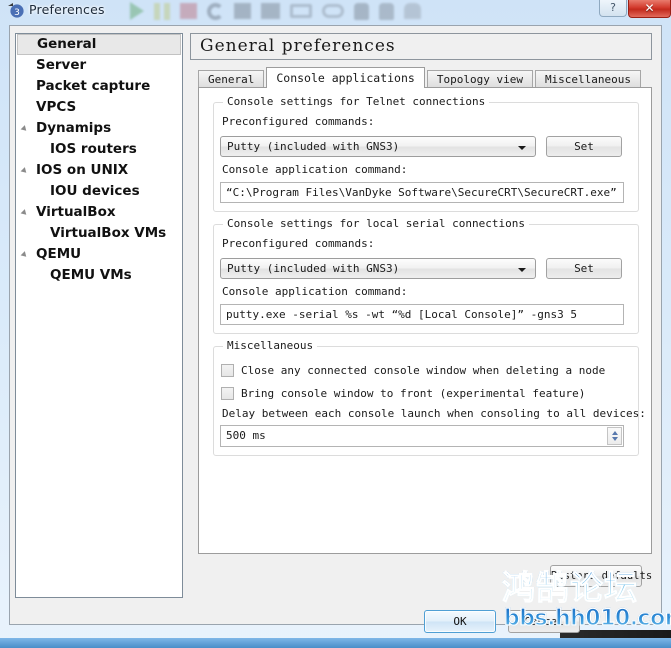 The height and width of the screenshot is (648, 671). Describe the element at coordinates (108, 233) in the screenshot. I see `sidebar-item-label: VirtualBox VMs` at that location.